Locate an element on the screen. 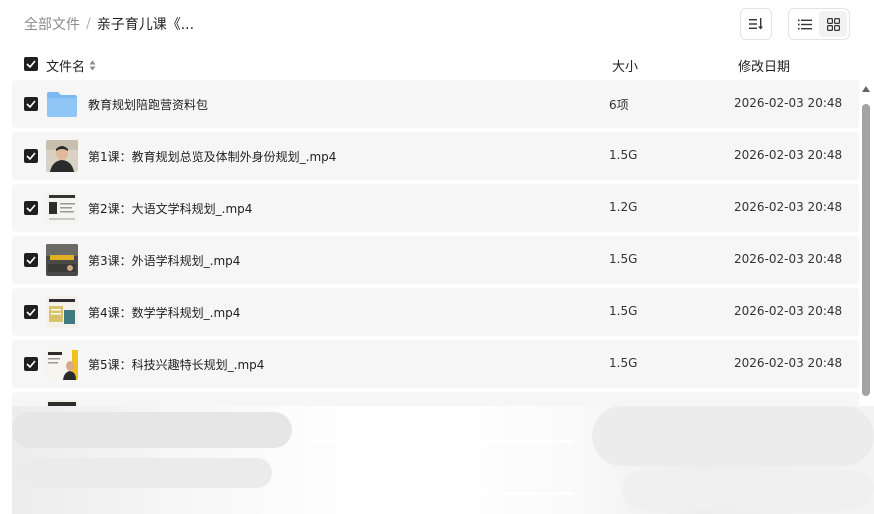 The height and width of the screenshot is (514, 874). file-row: 第4课：数学学科规划_.mp4 1.5G 2026-02-03 20:48 is located at coordinates (435, 312).